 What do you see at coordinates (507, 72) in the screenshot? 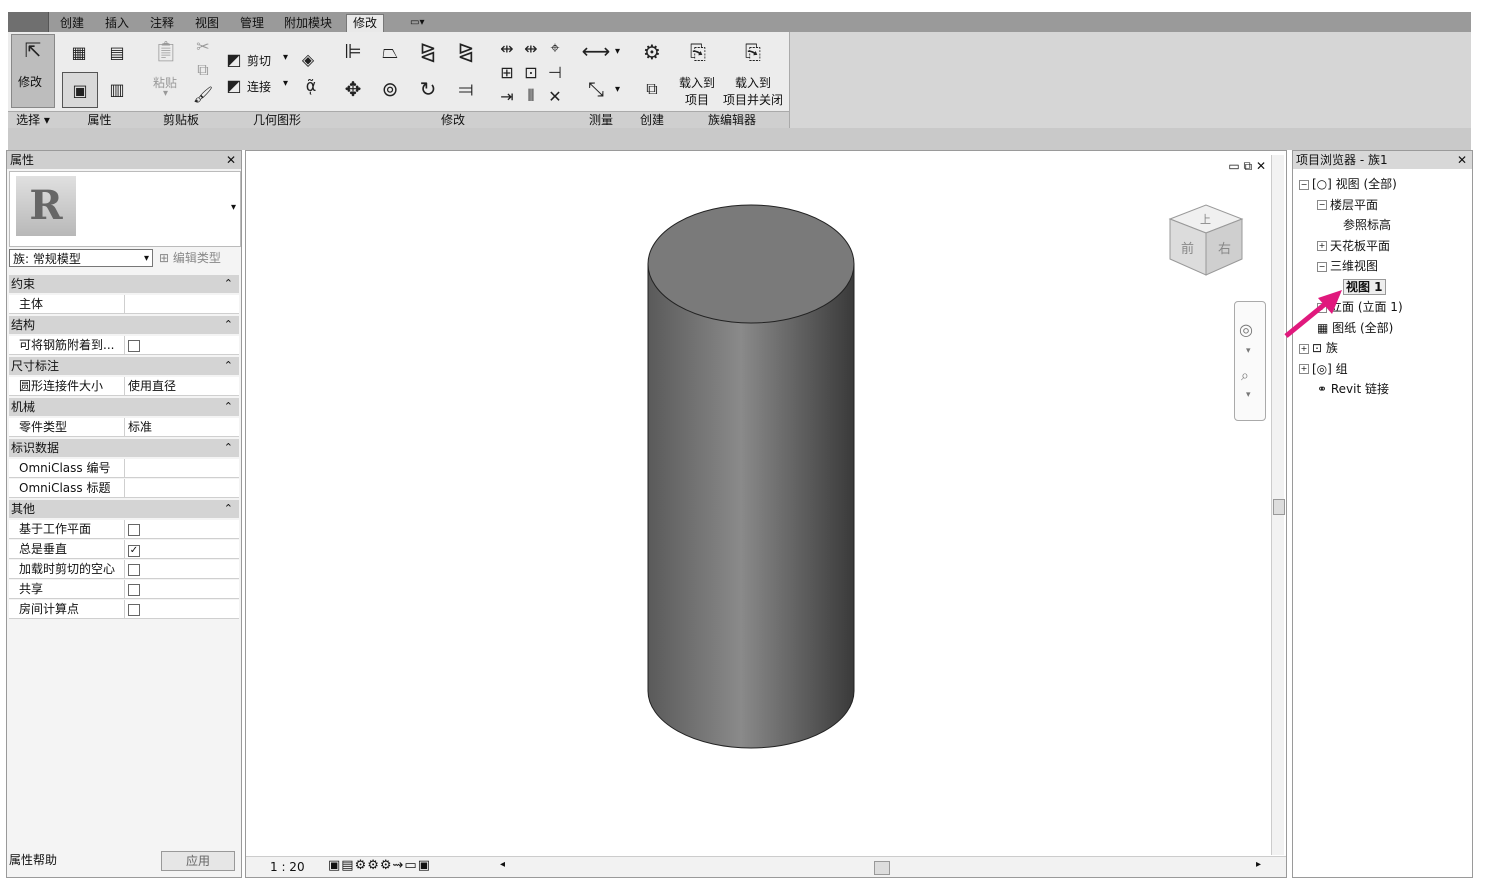
I see `array-icon: ⊞` at bounding box center [507, 72].